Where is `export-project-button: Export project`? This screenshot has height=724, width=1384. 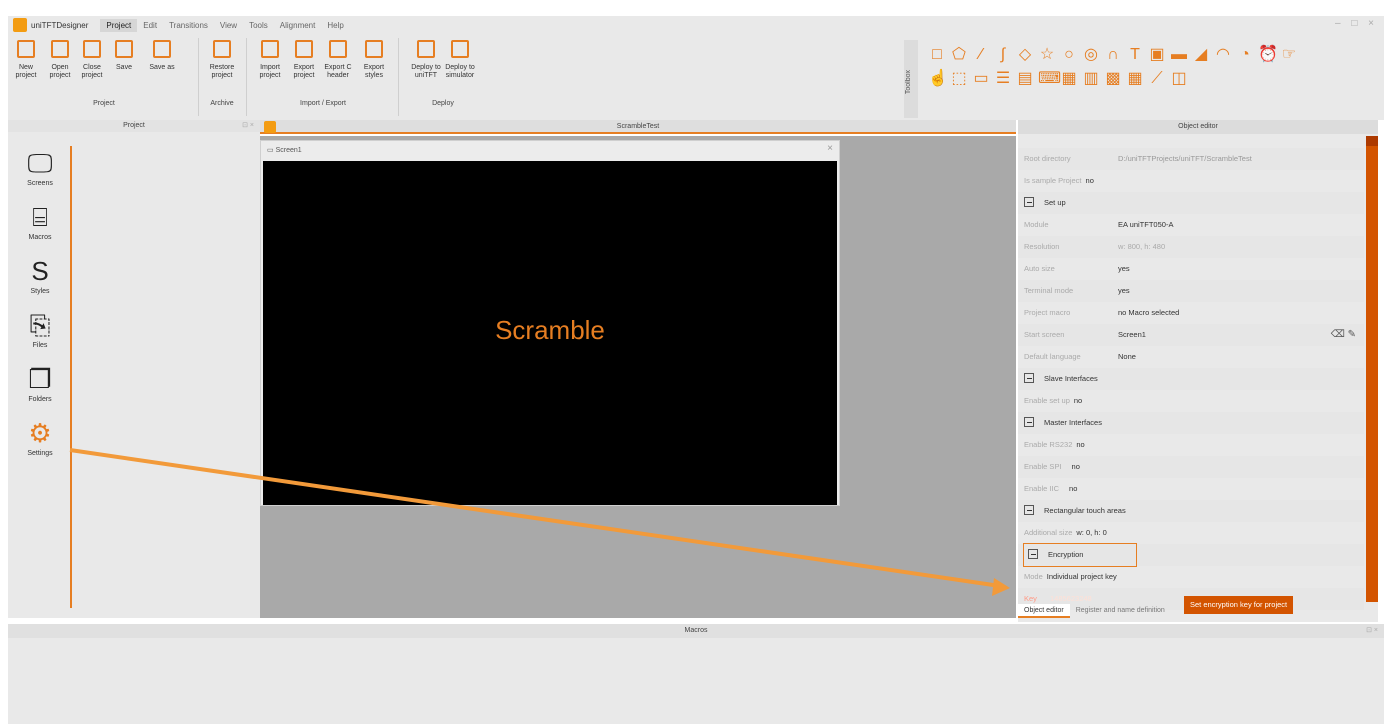
export-project-button: Export project is located at coordinates (304, 60).